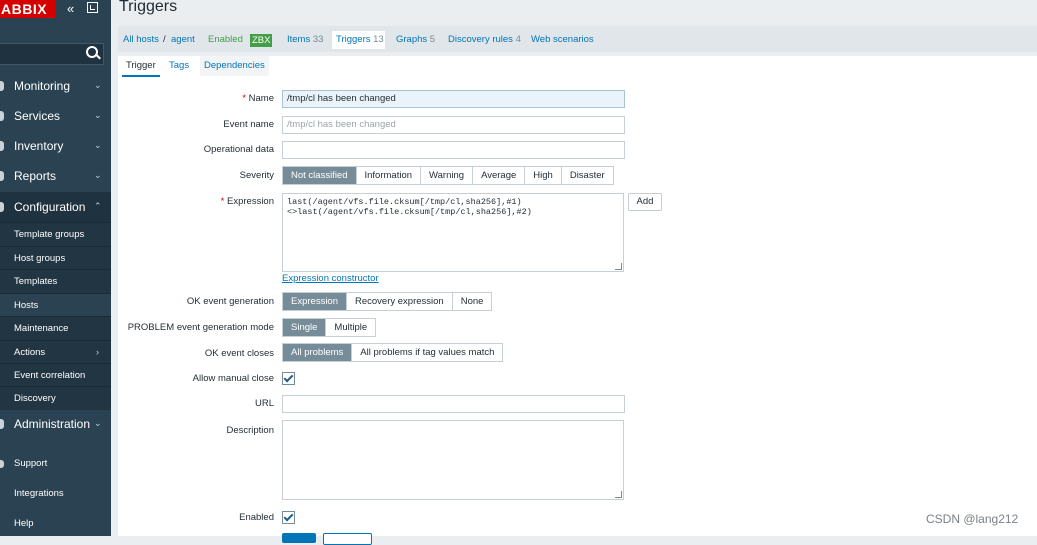 The height and width of the screenshot is (545, 1037). I want to click on form-tabs: Trigger Tags Dependencies, so click(577, 67).